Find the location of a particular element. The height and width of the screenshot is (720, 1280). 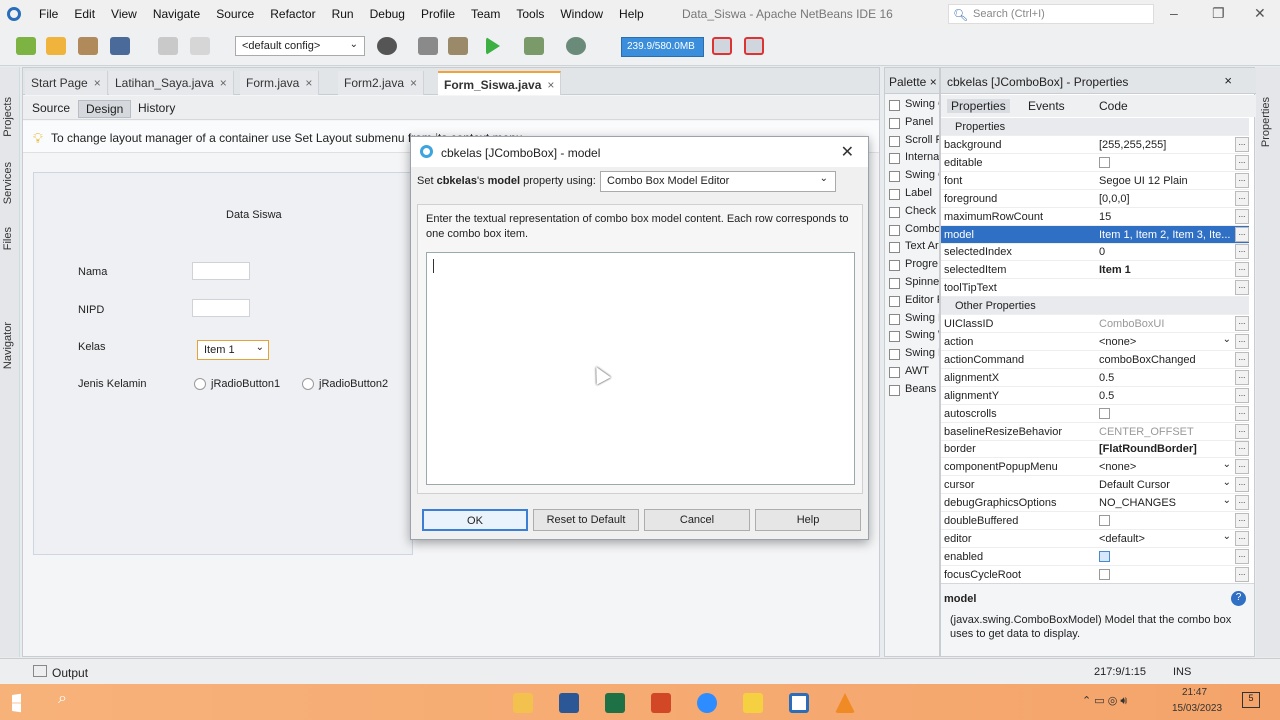

new-project-icon is located at coordinates (56, 46).